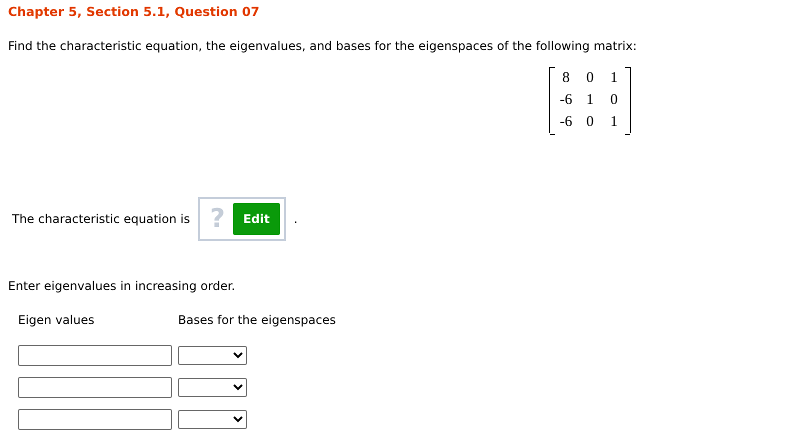  What do you see at coordinates (566, 78) in the screenshot?
I see `matrix-entry: 8` at bounding box center [566, 78].